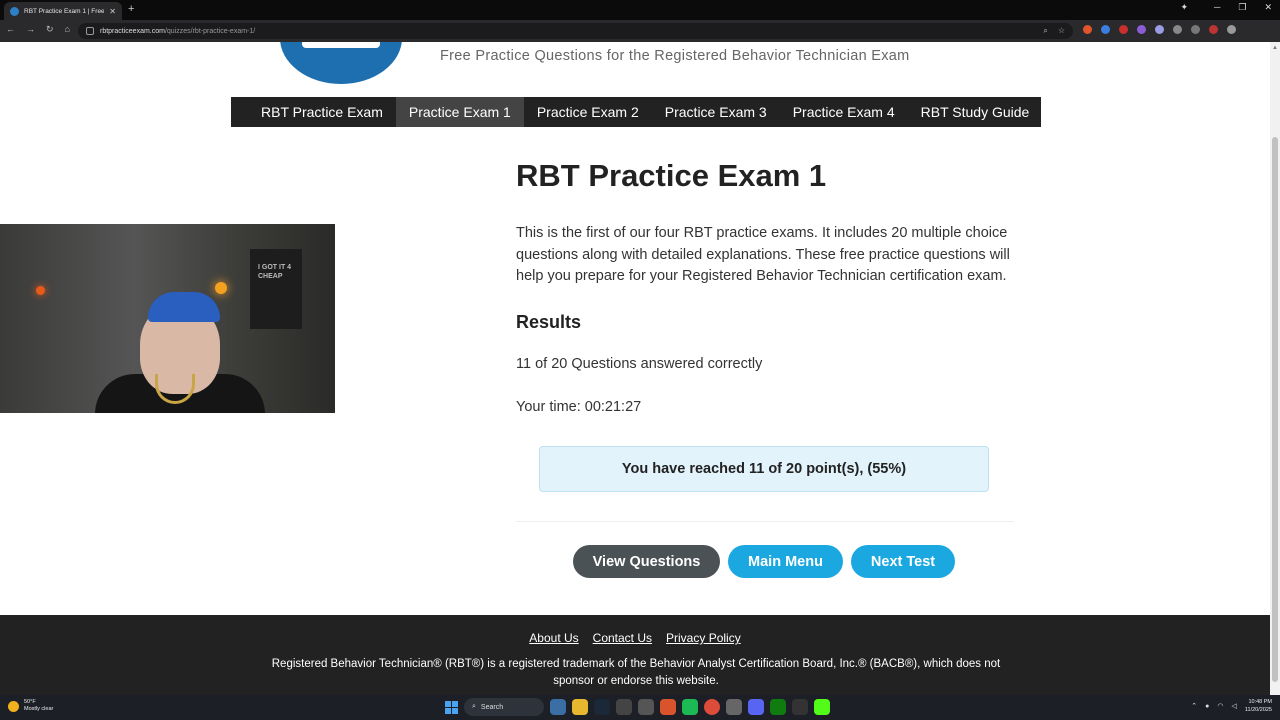 The image size is (1280, 720). What do you see at coordinates (822, 707) in the screenshot?
I see `kick-icon` at bounding box center [822, 707].